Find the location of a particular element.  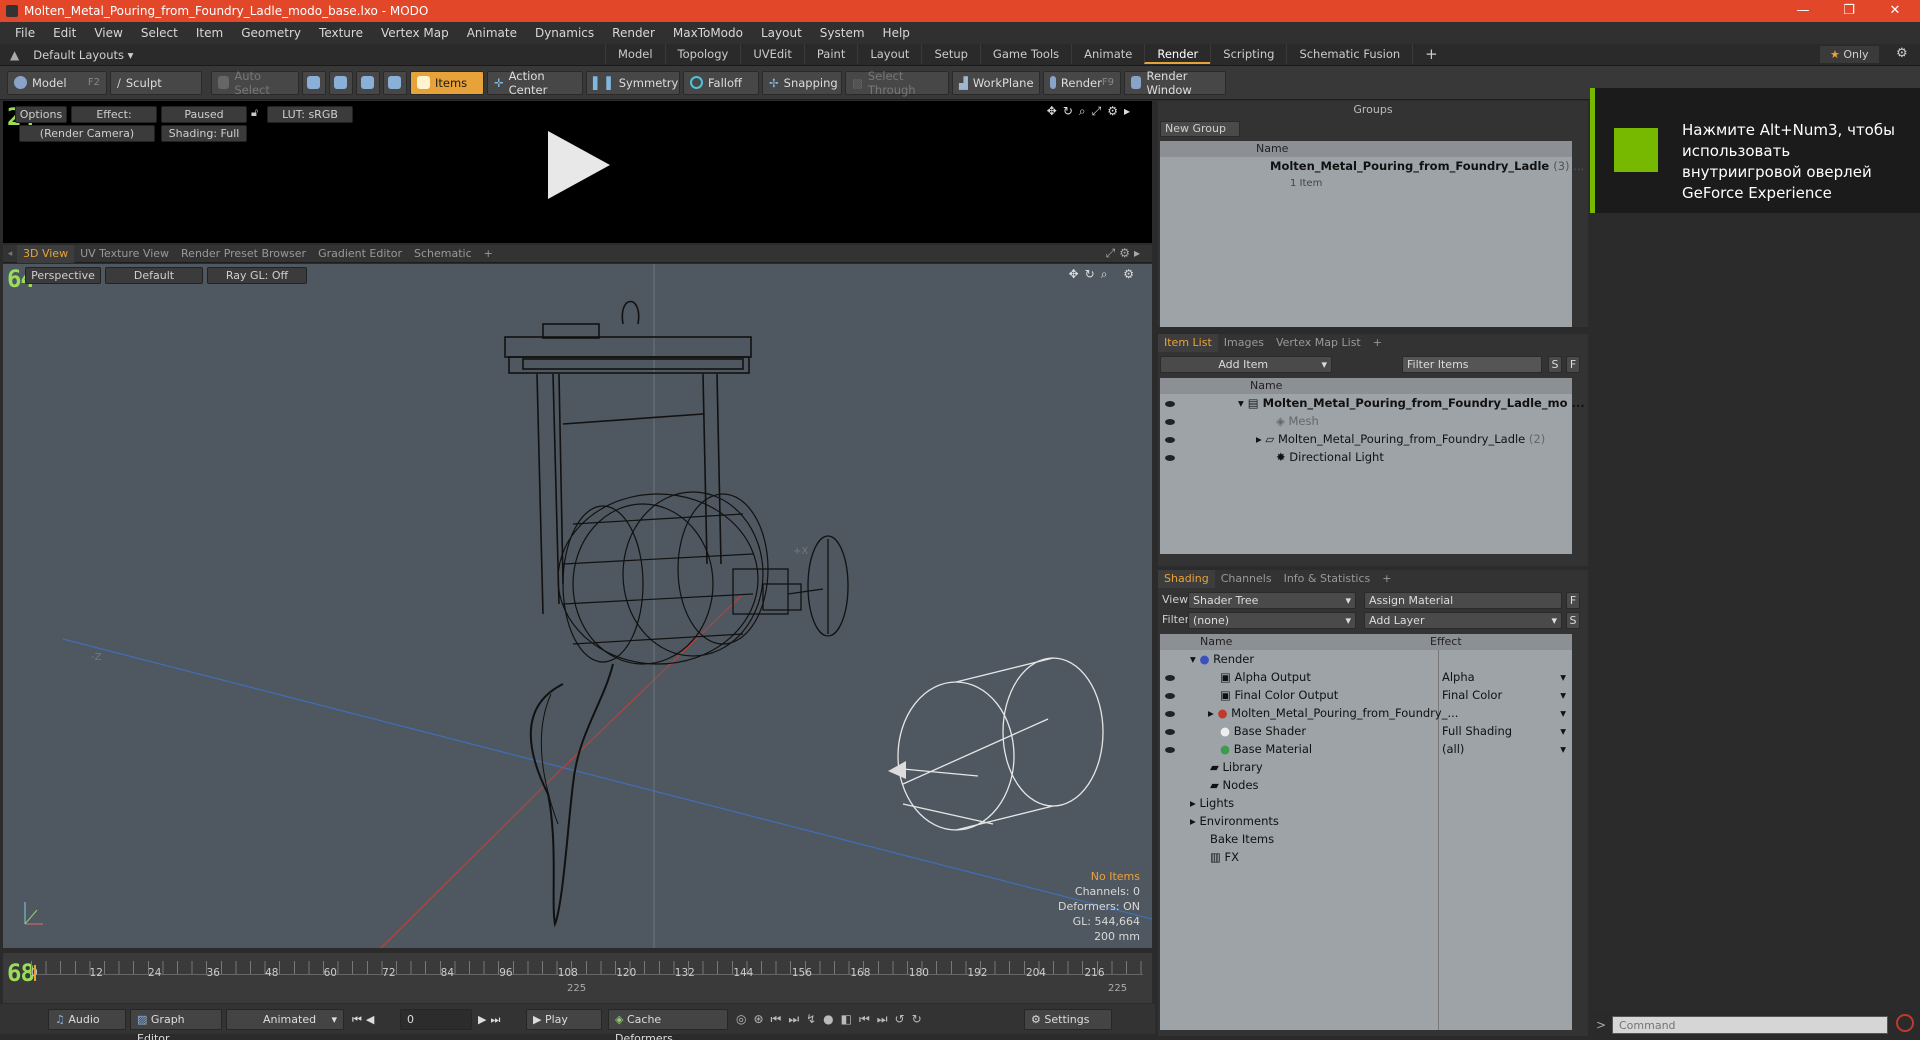

menu-view: View is located at coordinates (108, 33).